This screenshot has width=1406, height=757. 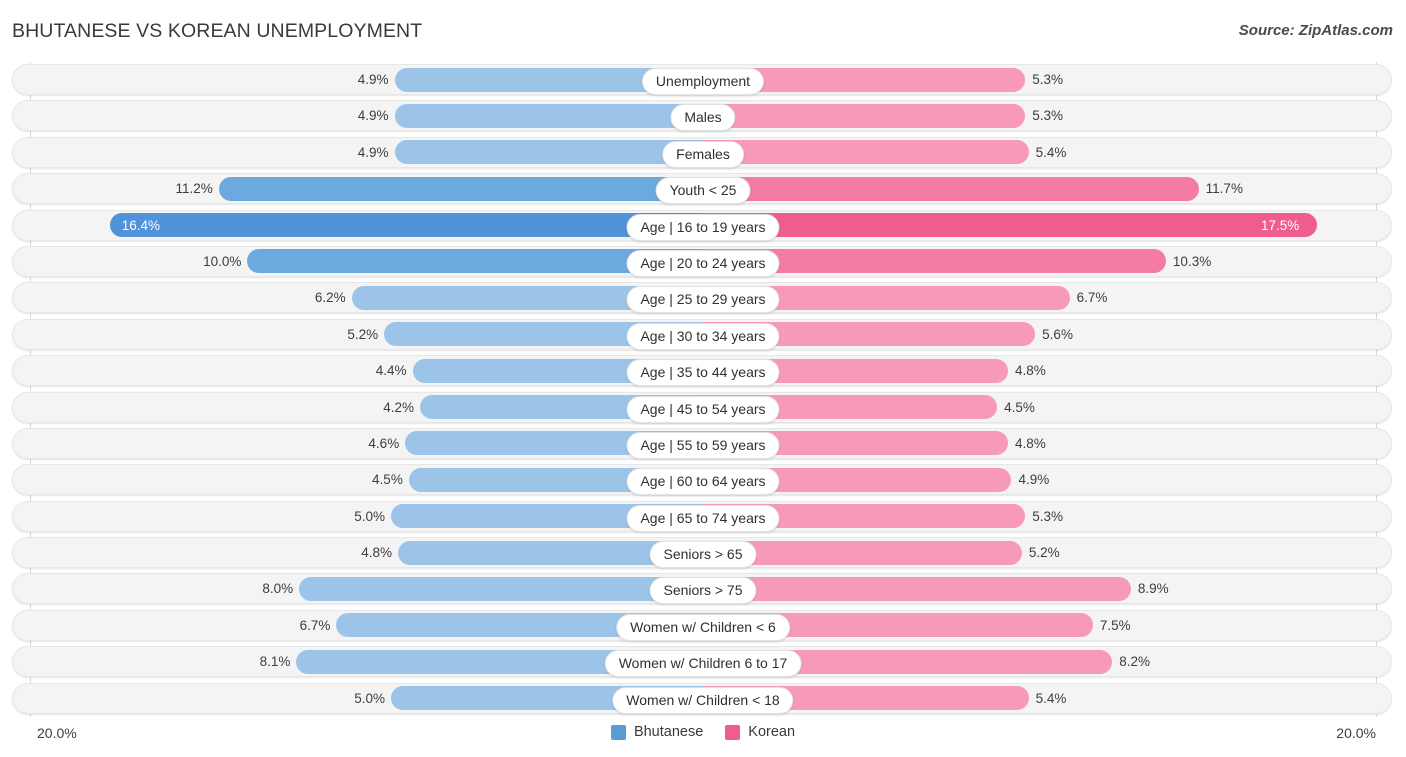 I want to click on category-label: Women w/ Children 6 to 17, so click(x=703, y=664).